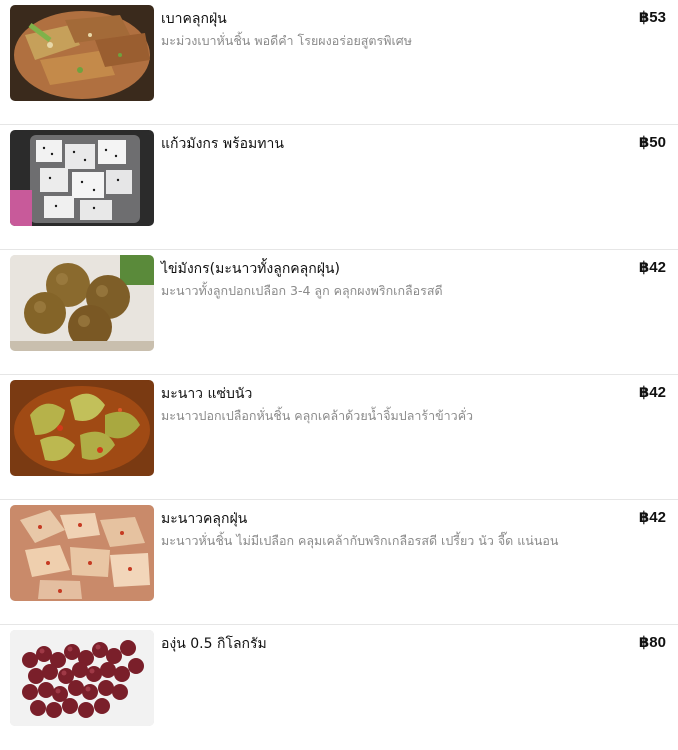 The height and width of the screenshot is (750, 678). What do you see at coordinates (204, 519) in the screenshot?
I see `item-name: มะนาวคลุกฝุ่น` at bounding box center [204, 519].